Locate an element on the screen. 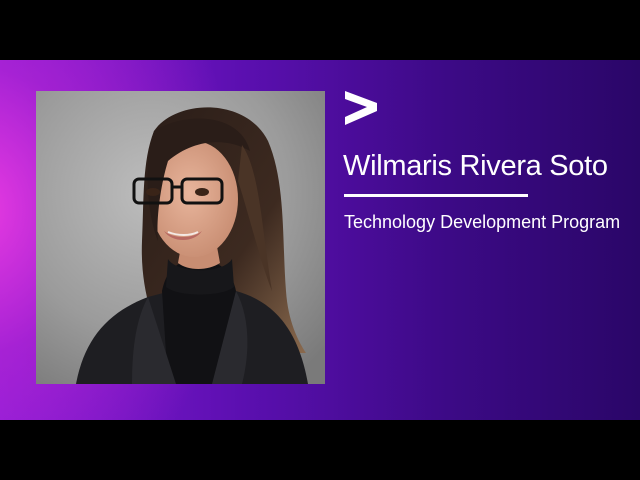 The image size is (640, 480). accenture-chevron-icon is located at coordinates (361, 108).